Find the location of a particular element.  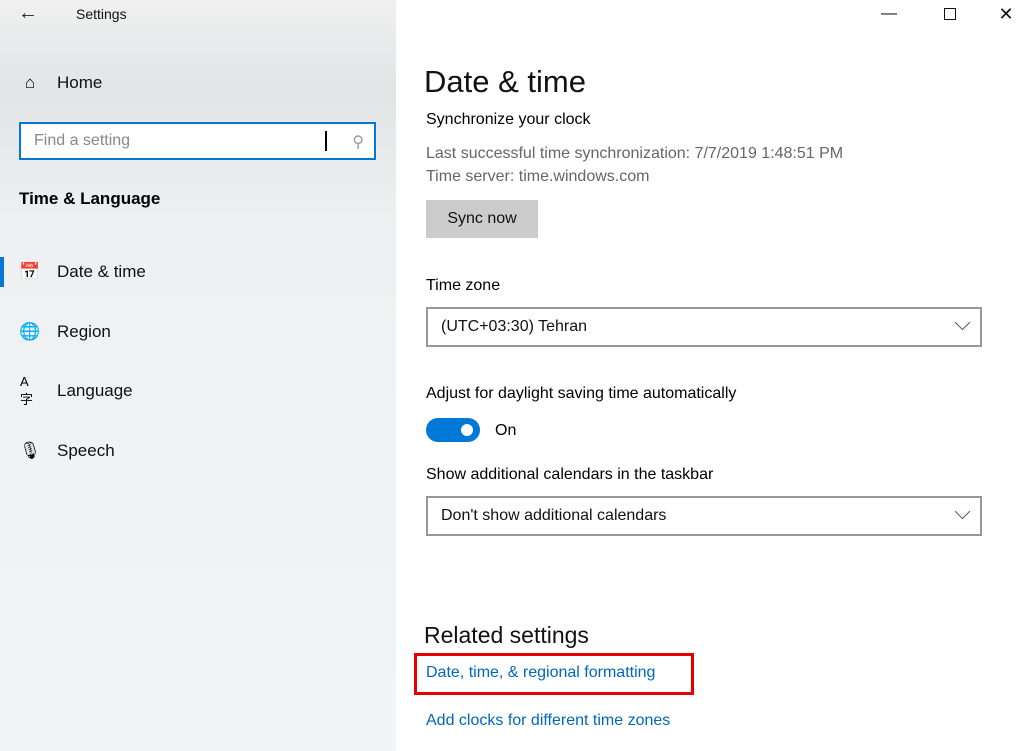

timezone-value: (UTC+03:30) Tehran is located at coordinates (514, 326).